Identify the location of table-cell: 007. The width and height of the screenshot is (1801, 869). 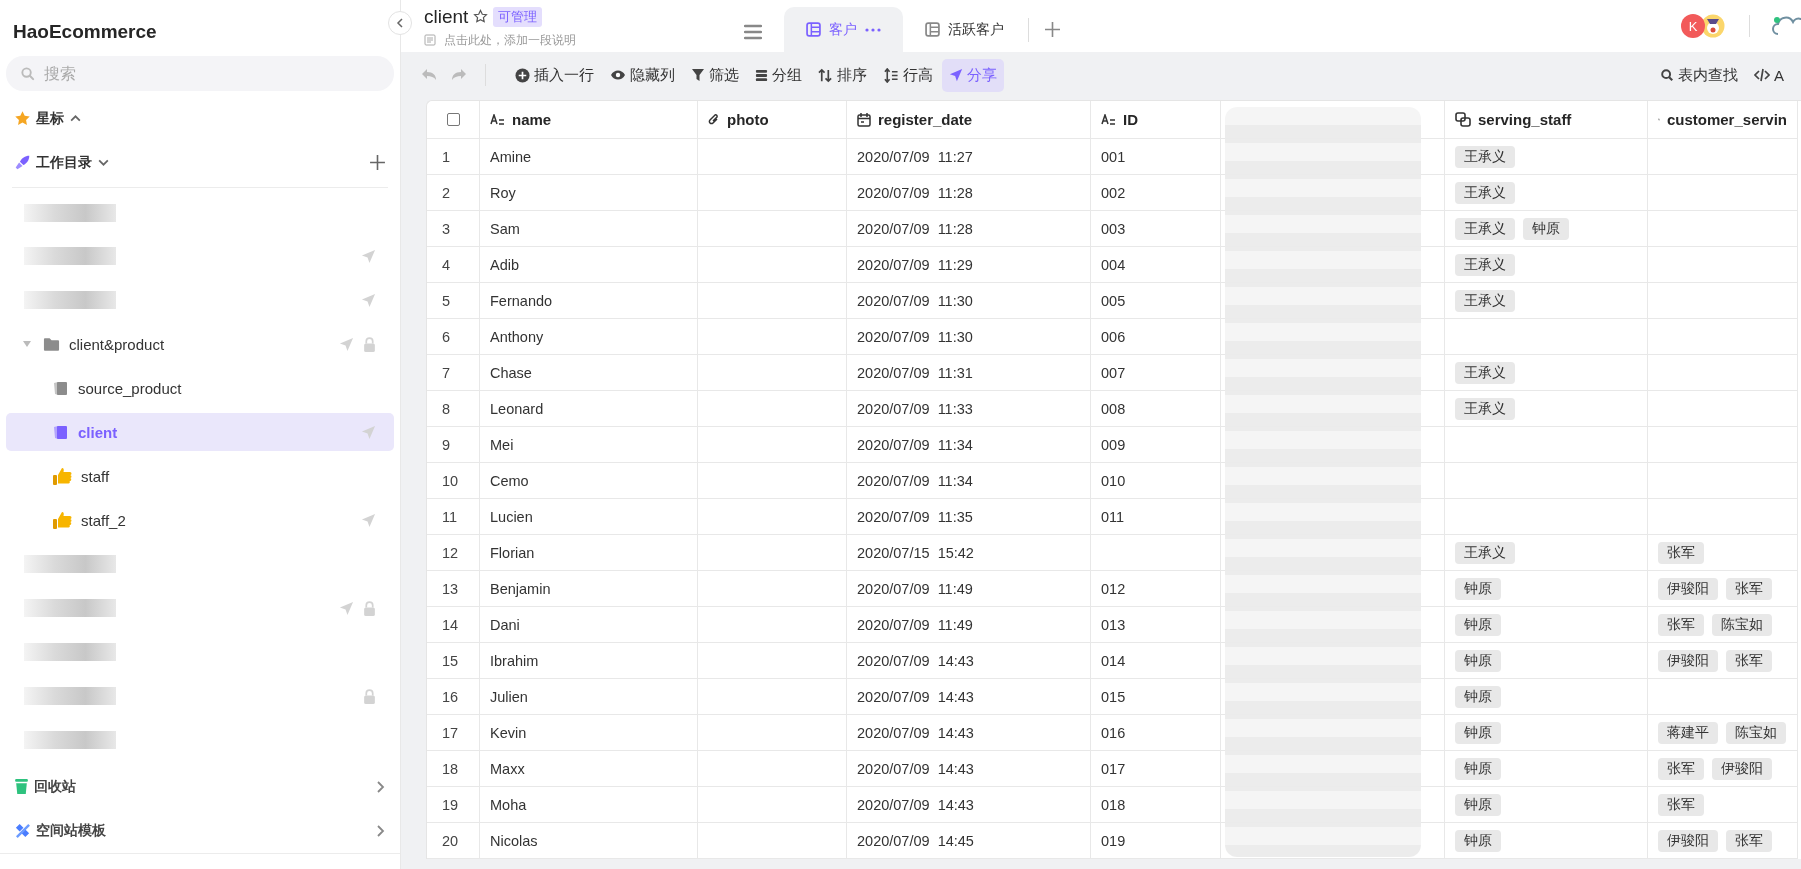
(1113, 372).